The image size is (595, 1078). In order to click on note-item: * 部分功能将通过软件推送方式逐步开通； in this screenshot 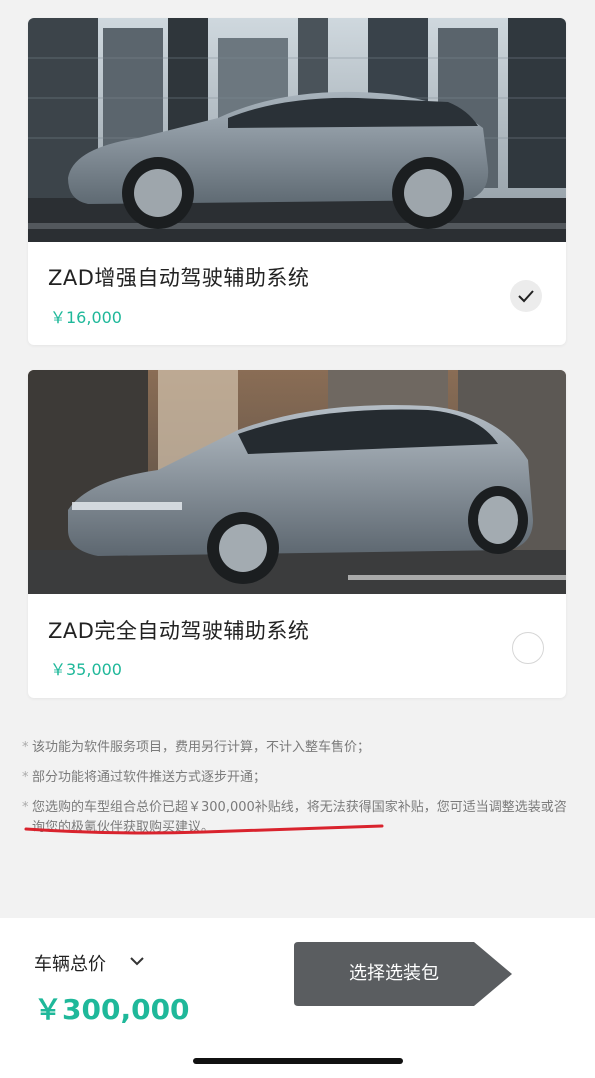, I will do `click(297, 778)`.